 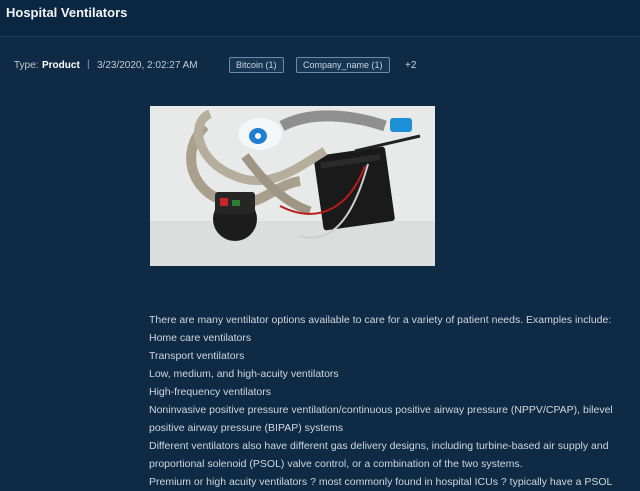 I want to click on type-label: Type:, so click(x=26, y=65).